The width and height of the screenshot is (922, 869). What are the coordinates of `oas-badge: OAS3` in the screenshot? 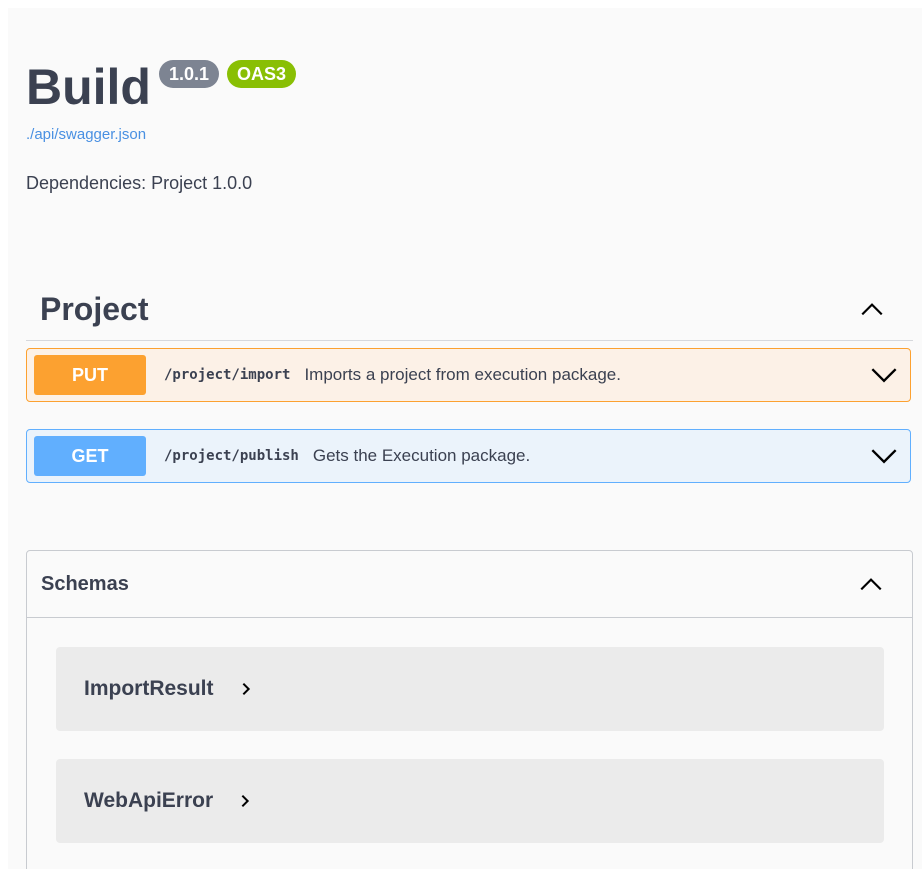 It's located at (262, 74).